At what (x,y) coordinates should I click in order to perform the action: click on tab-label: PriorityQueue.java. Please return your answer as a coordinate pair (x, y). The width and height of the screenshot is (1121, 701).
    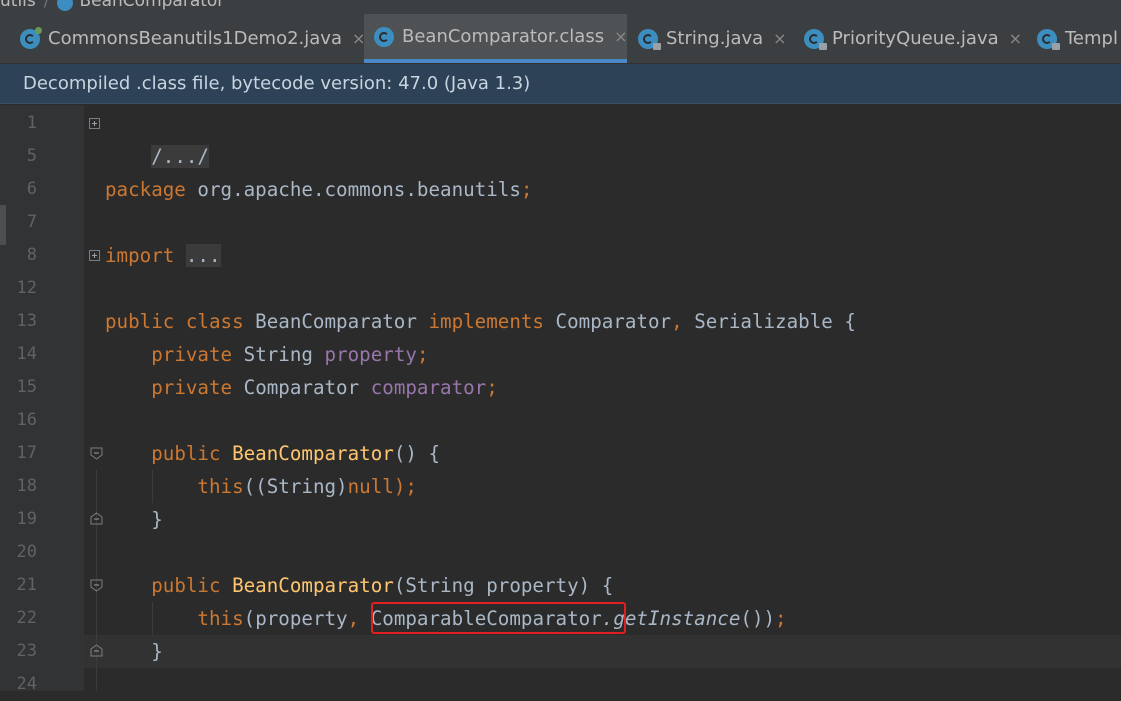
    Looking at the image, I should click on (915, 38).